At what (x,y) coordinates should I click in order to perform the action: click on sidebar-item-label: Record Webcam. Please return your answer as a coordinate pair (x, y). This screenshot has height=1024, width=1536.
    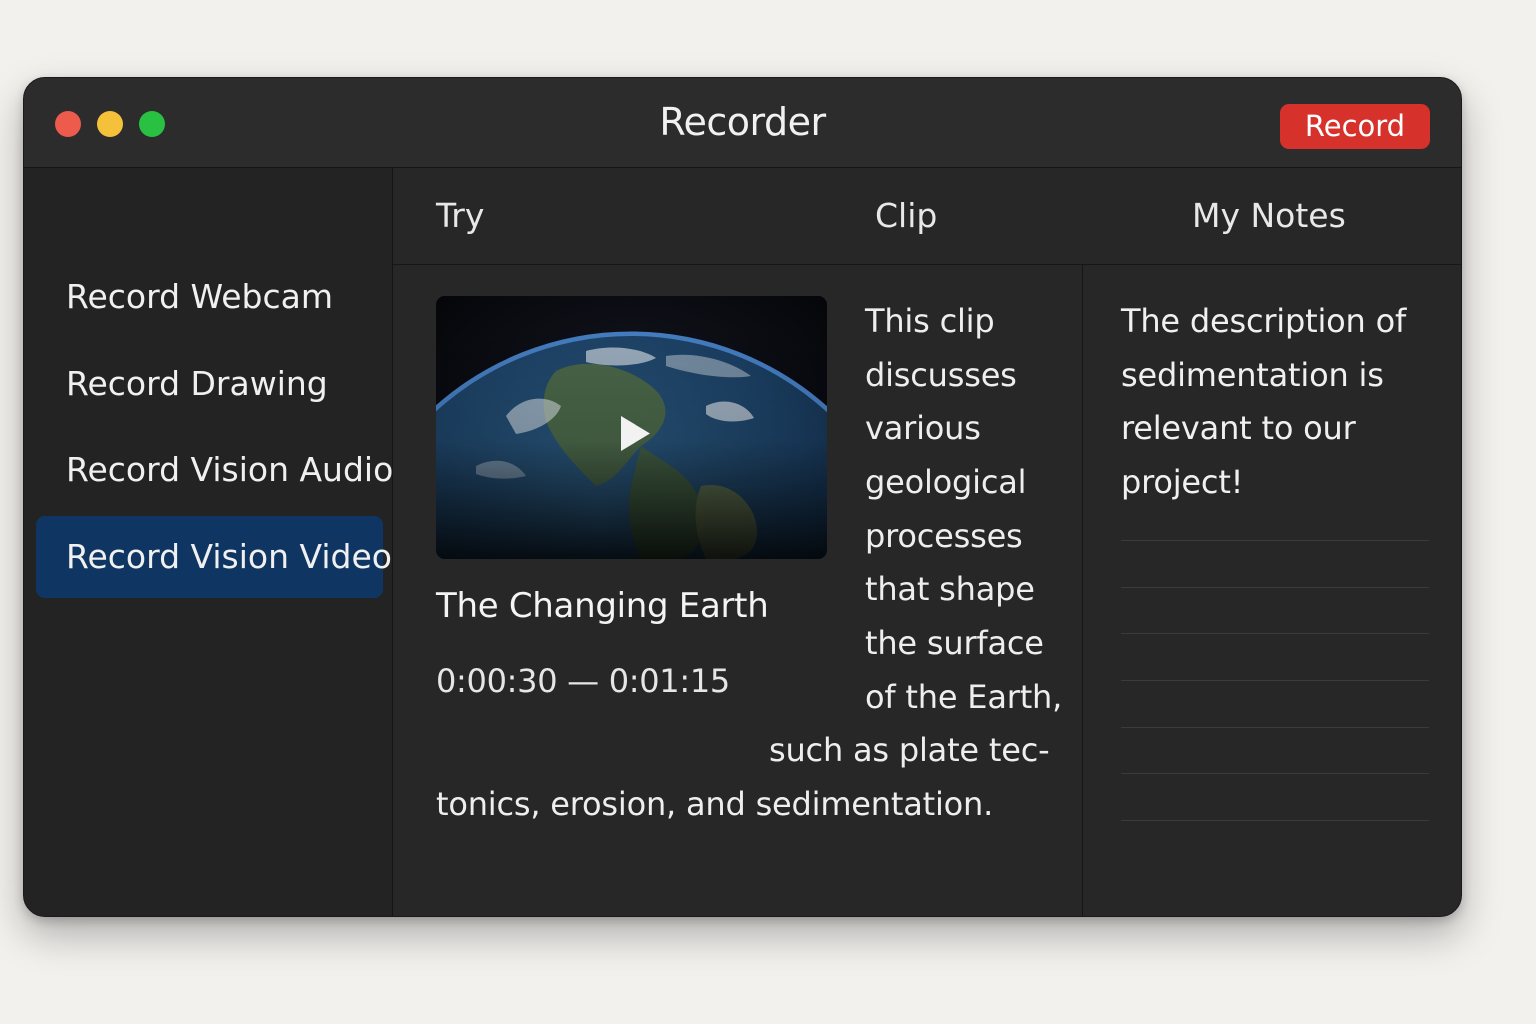
    Looking at the image, I should click on (199, 296).